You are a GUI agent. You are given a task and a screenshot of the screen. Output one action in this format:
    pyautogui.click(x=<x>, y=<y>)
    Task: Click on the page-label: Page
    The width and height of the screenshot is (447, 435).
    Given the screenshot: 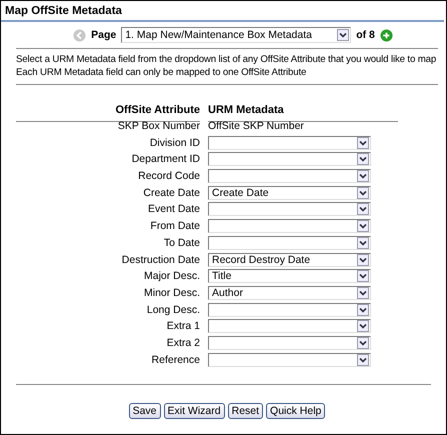 What is the action you would take?
    pyautogui.click(x=103, y=35)
    